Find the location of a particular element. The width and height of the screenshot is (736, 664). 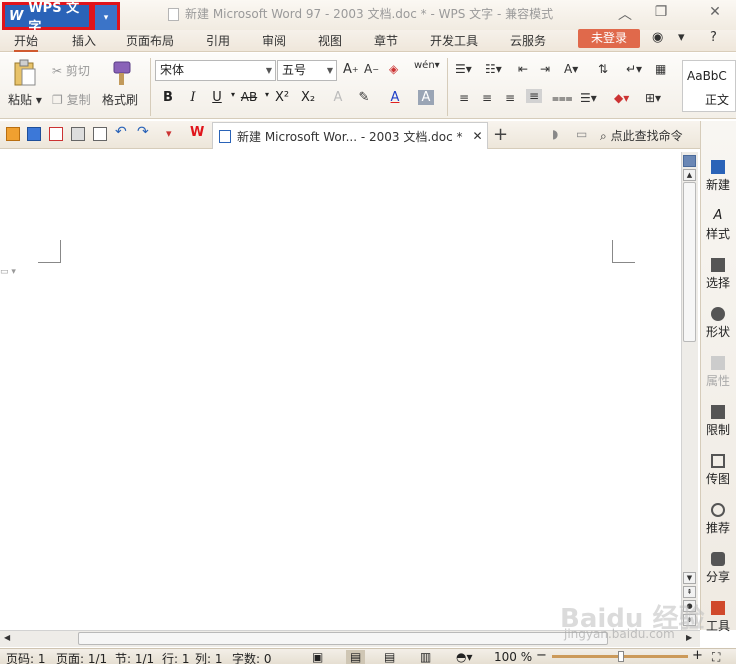

export-pdf-icon is located at coordinates (56, 134).